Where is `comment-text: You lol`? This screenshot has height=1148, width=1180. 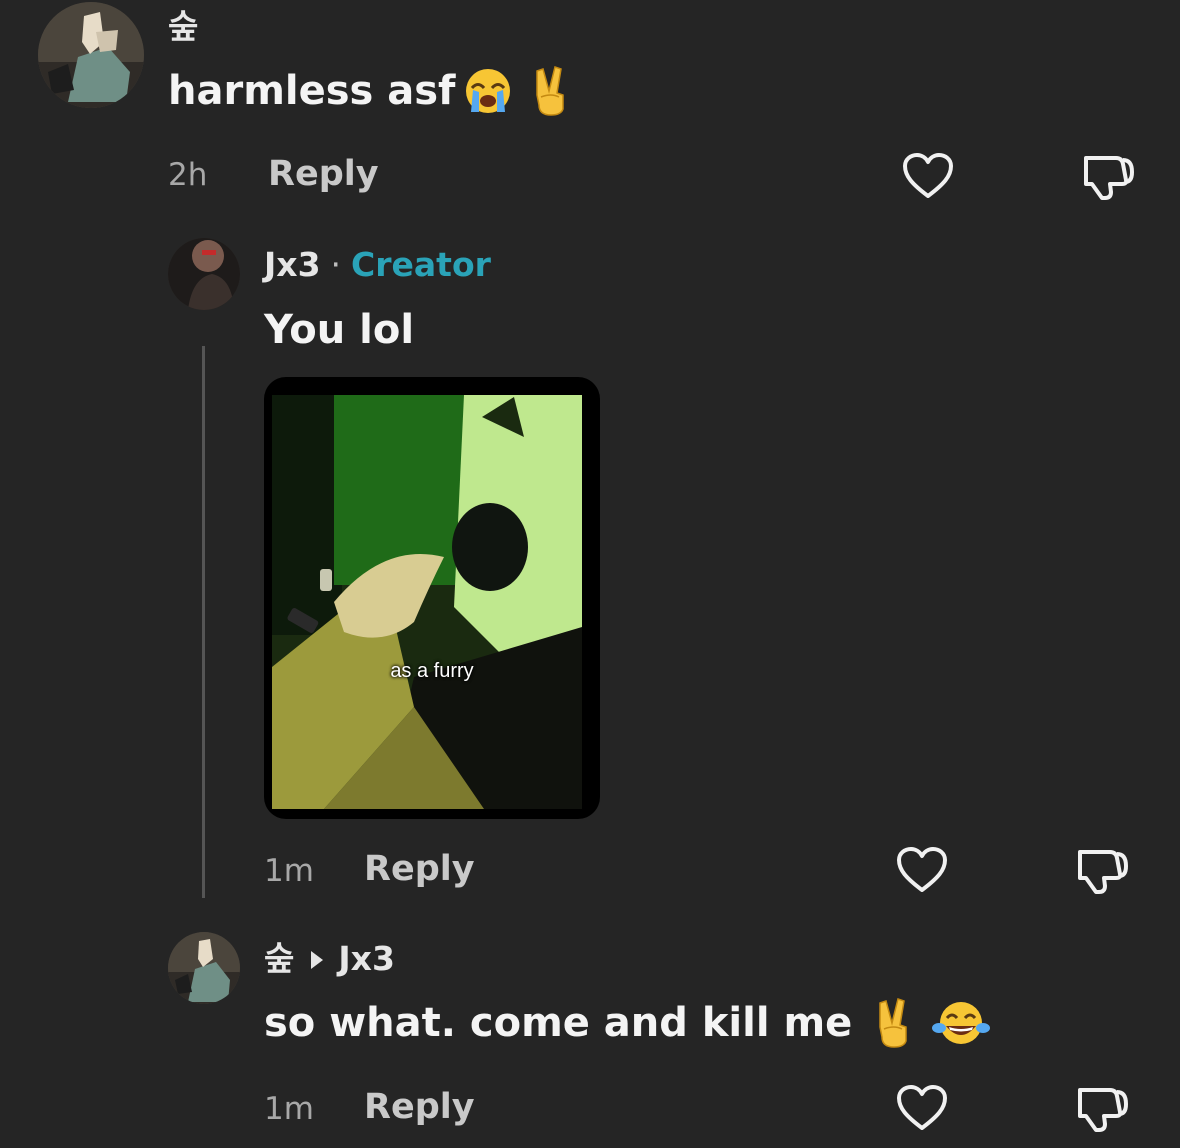 comment-text: You lol is located at coordinates (339, 330).